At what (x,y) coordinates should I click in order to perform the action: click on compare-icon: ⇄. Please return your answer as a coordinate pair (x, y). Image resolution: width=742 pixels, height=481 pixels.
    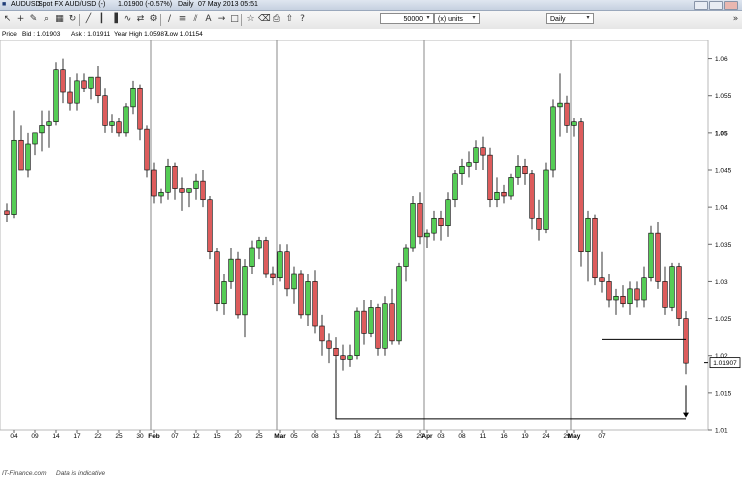
    Looking at the image, I should click on (140, 19).